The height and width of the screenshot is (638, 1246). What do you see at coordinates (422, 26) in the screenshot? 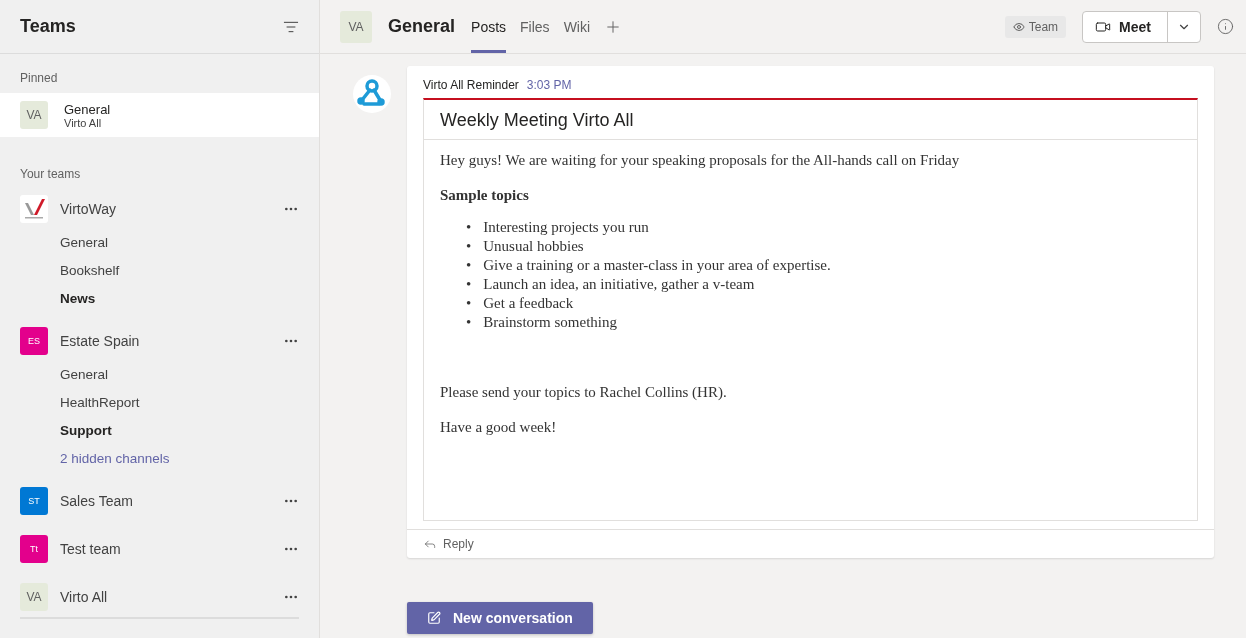
I see `channel-title: General` at bounding box center [422, 26].